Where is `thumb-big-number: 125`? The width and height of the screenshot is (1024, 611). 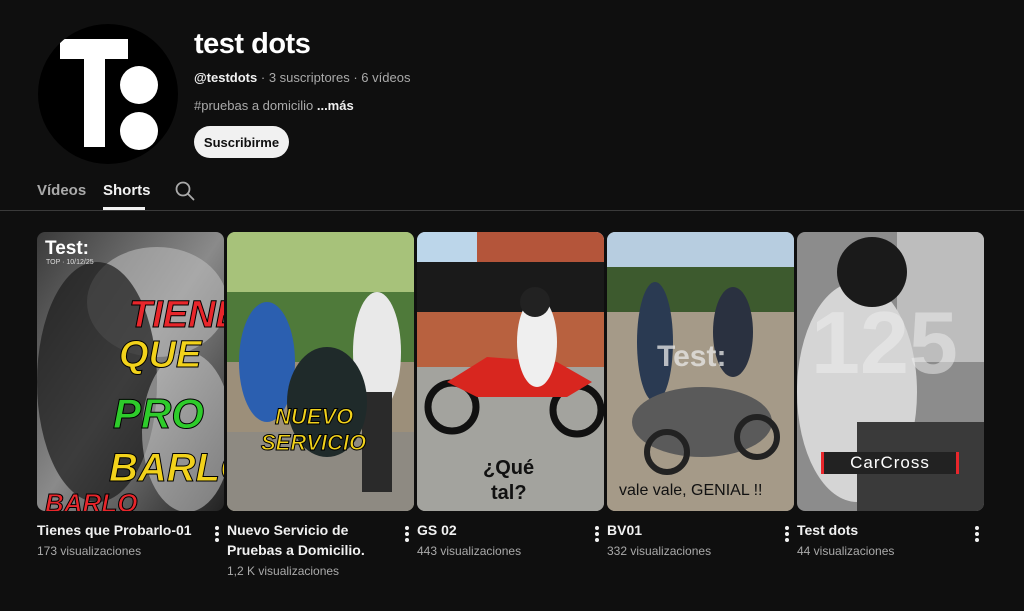 thumb-big-number: 125 is located at coordinates (884, 342).